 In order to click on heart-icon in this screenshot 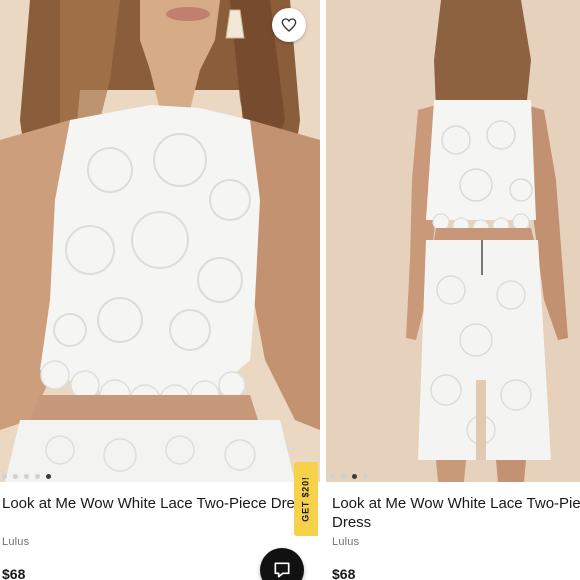, I will do `click(289, 25)`.